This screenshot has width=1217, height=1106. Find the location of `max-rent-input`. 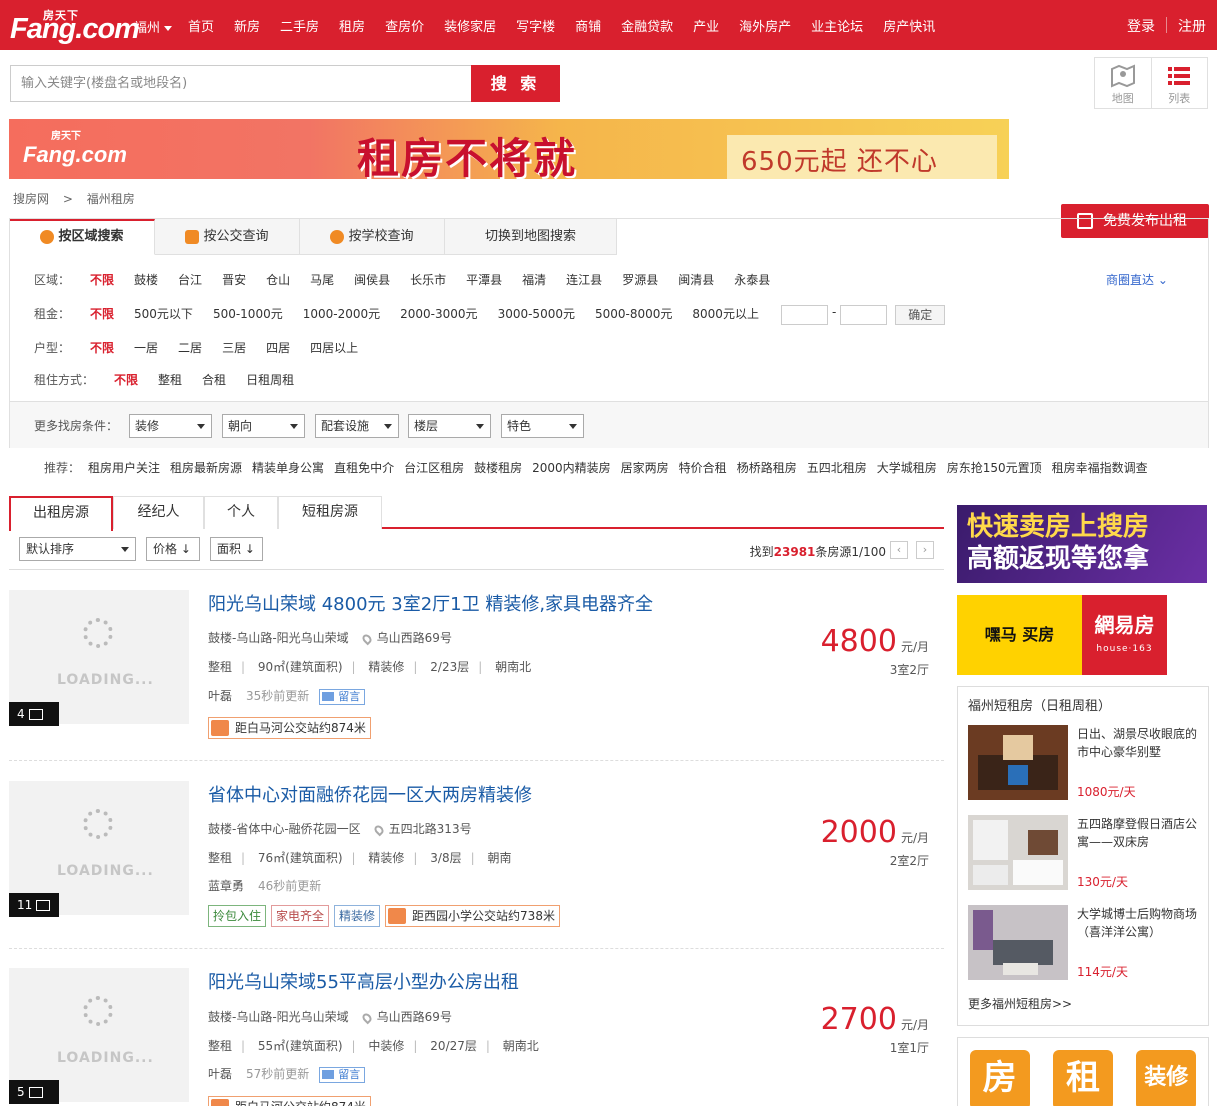

max-rent-input is located at coordinates (864, 315).